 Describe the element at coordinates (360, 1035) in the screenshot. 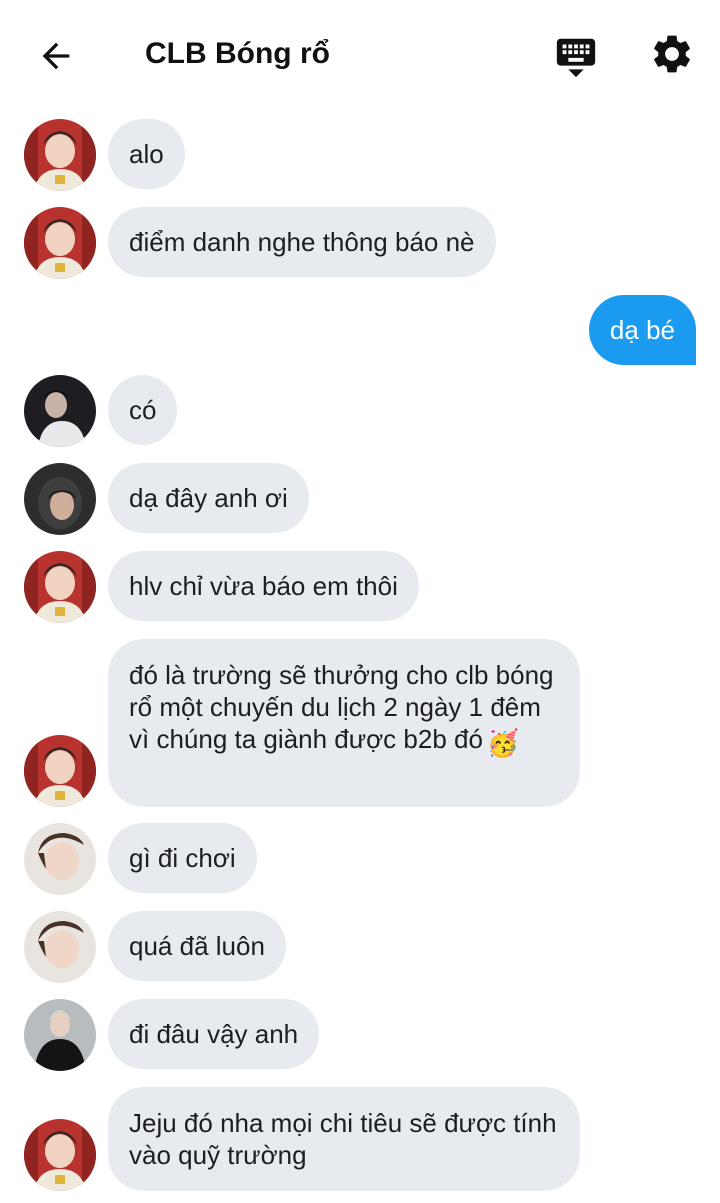

I see `message-row: đi đâu vậy anh` at that location.